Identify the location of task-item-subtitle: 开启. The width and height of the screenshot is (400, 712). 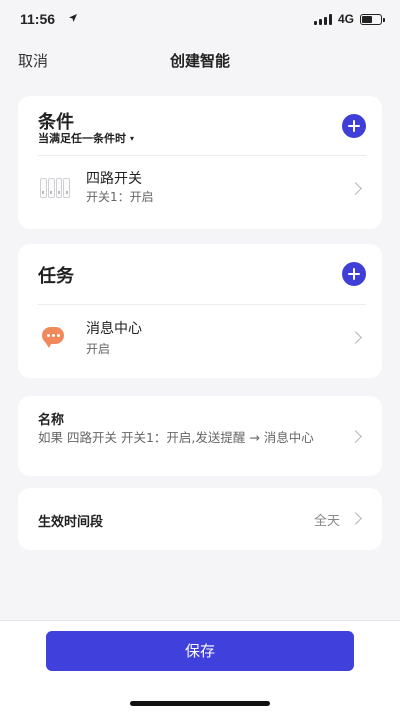
(98, 349).